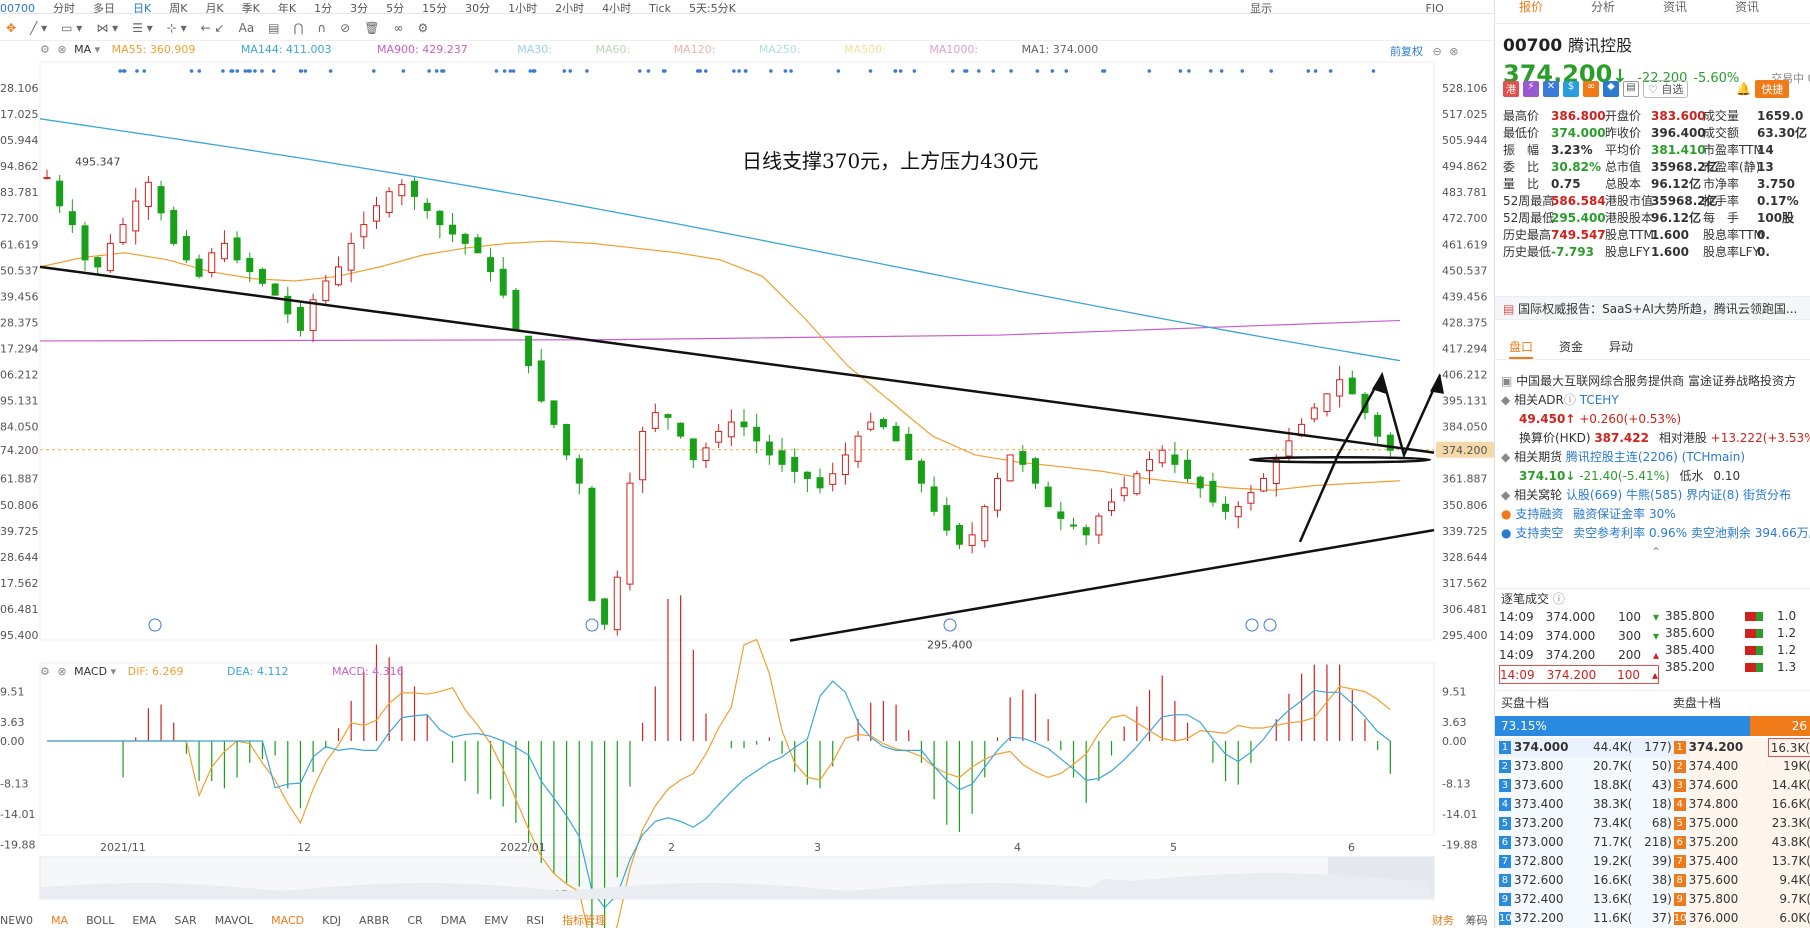  I want to click on link-icon: ∞, so click(398, 28).